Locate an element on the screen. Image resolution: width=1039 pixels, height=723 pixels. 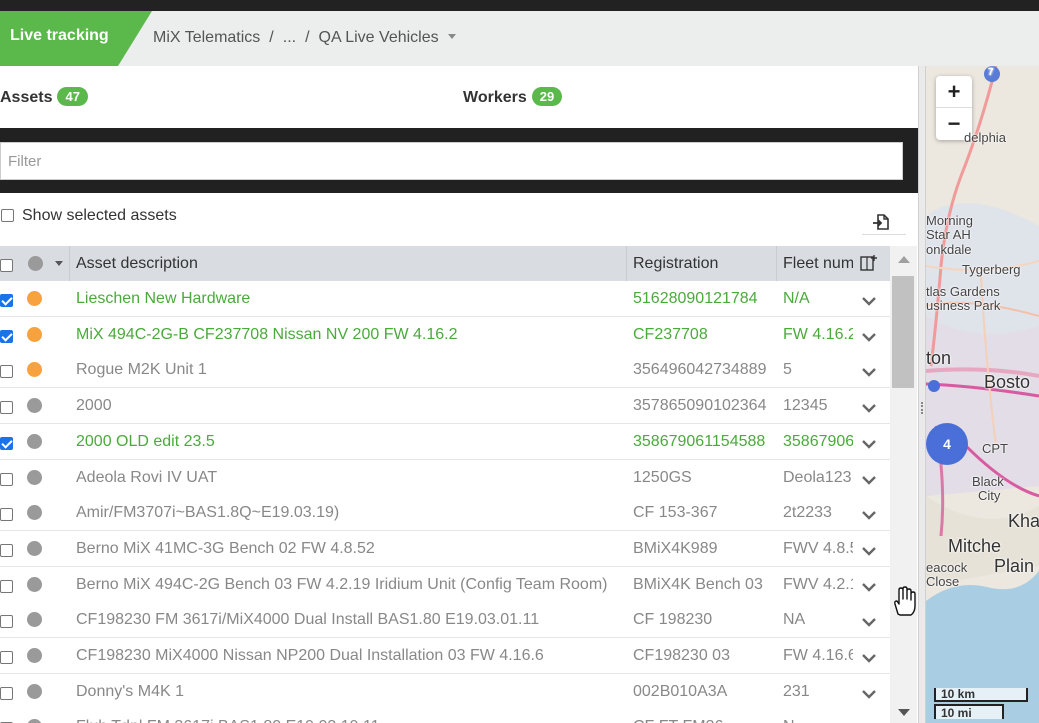
scroll-up-arrow is located at coordinates (904, 259).